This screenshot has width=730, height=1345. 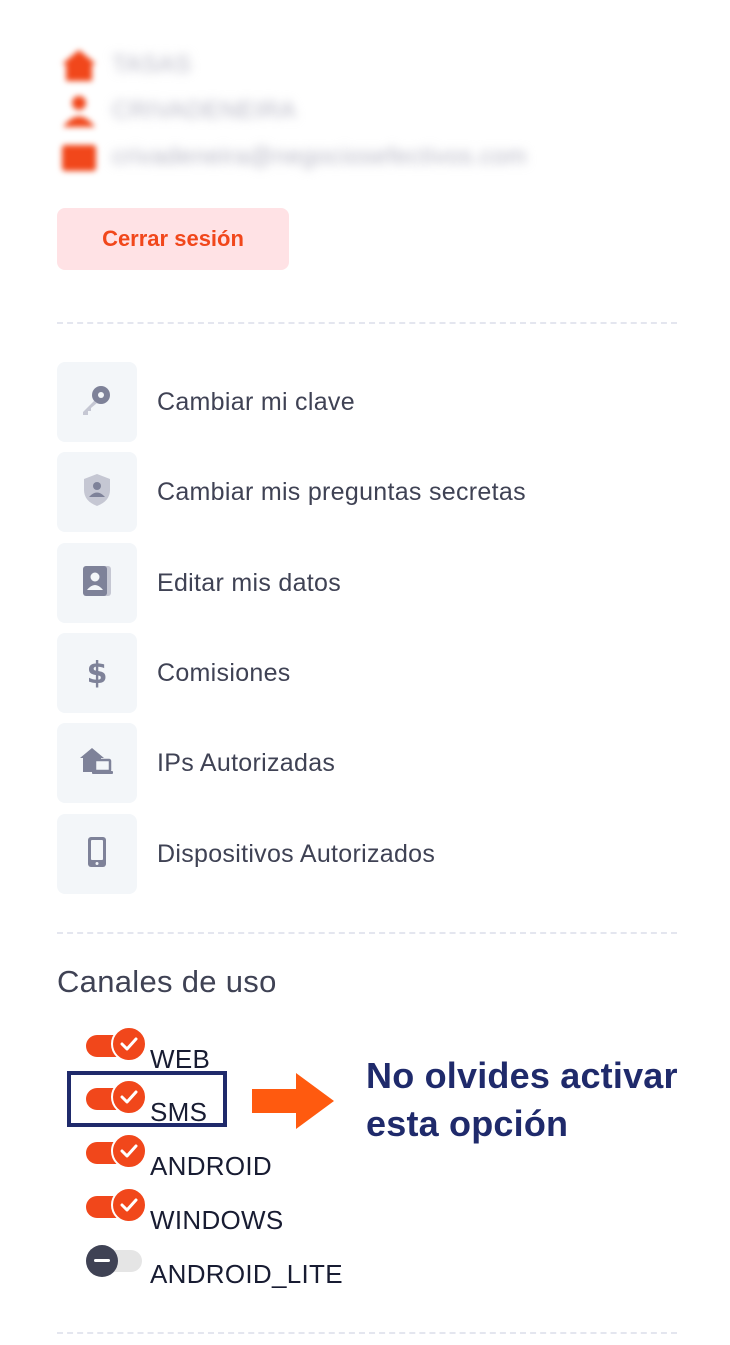 I want to click on channel-android: ANDROID, so click(x=179, y=1157).